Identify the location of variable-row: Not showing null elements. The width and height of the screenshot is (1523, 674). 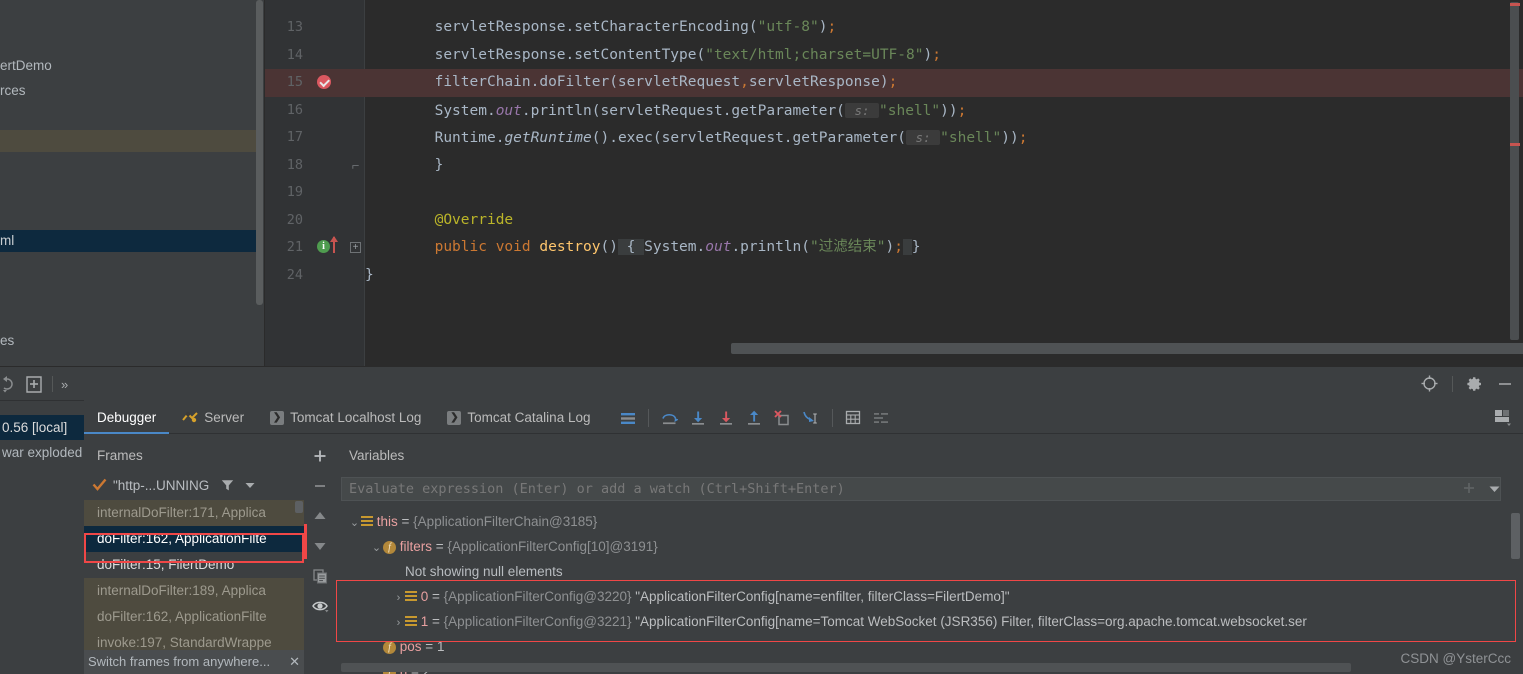
(929, 571).